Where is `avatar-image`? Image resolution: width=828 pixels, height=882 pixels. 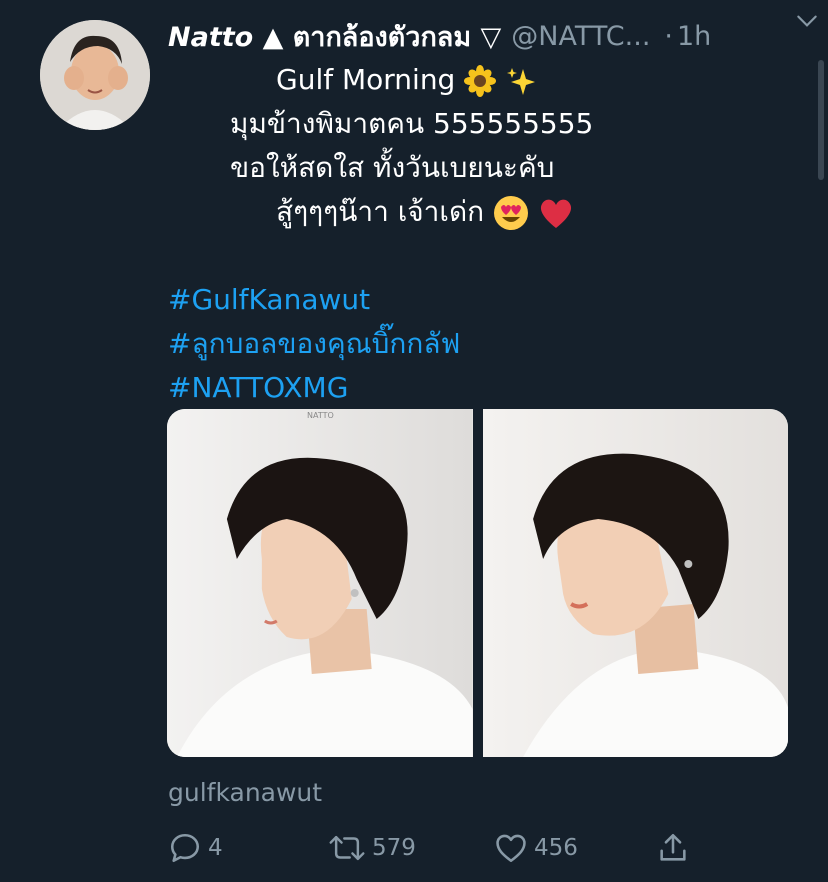 avatar-image is located at coordinates (95, 75).